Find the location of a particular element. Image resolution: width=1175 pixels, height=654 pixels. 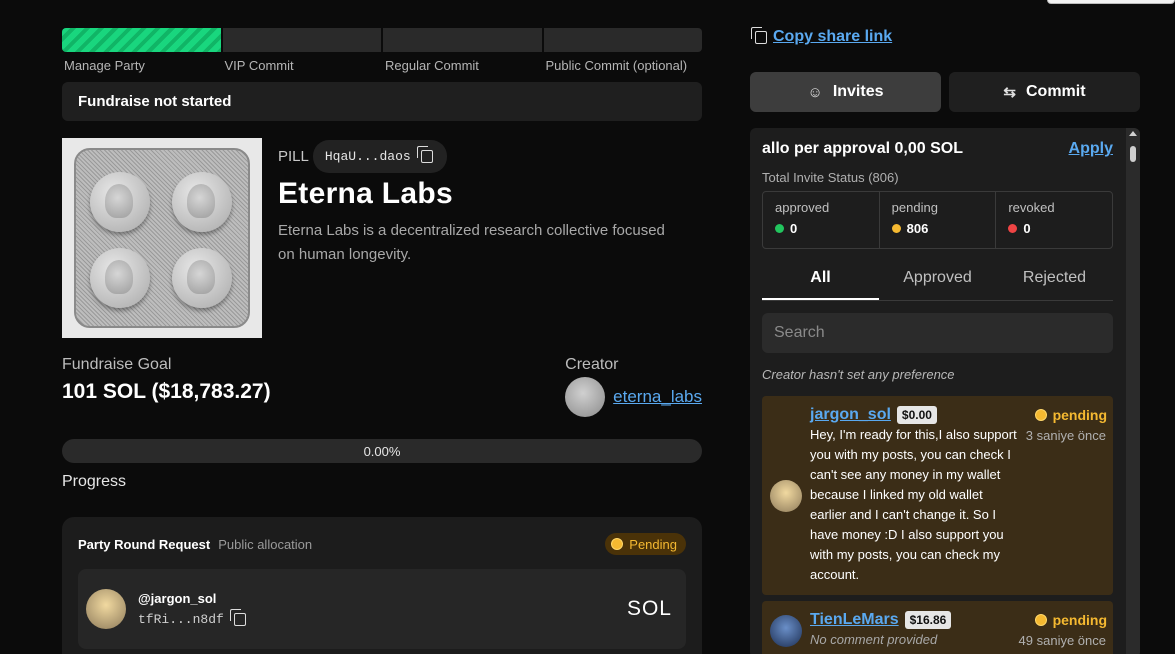

copy-share-link: Copy share link is located at coordinates (945, 36).